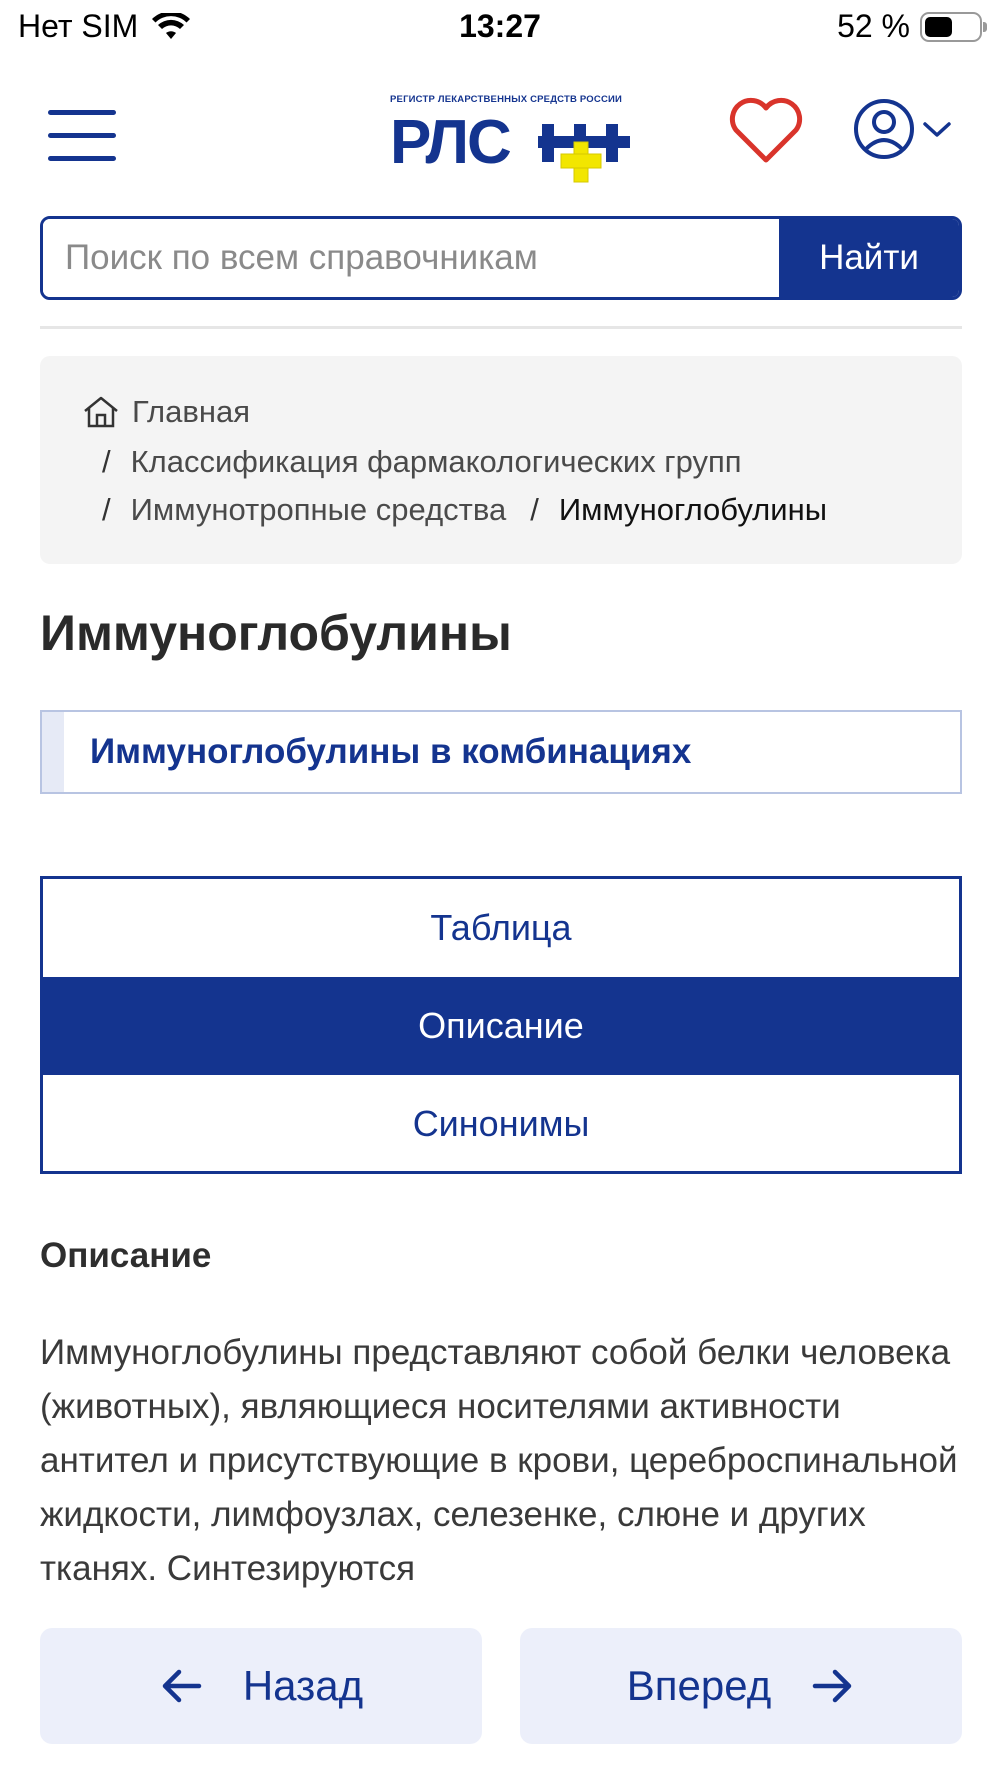 The width and height of the screenshot is (1000, 1778). Describe the element at coordinates (303, 1685) in the screenshot. I see `back-button-label: Назад` at that location.